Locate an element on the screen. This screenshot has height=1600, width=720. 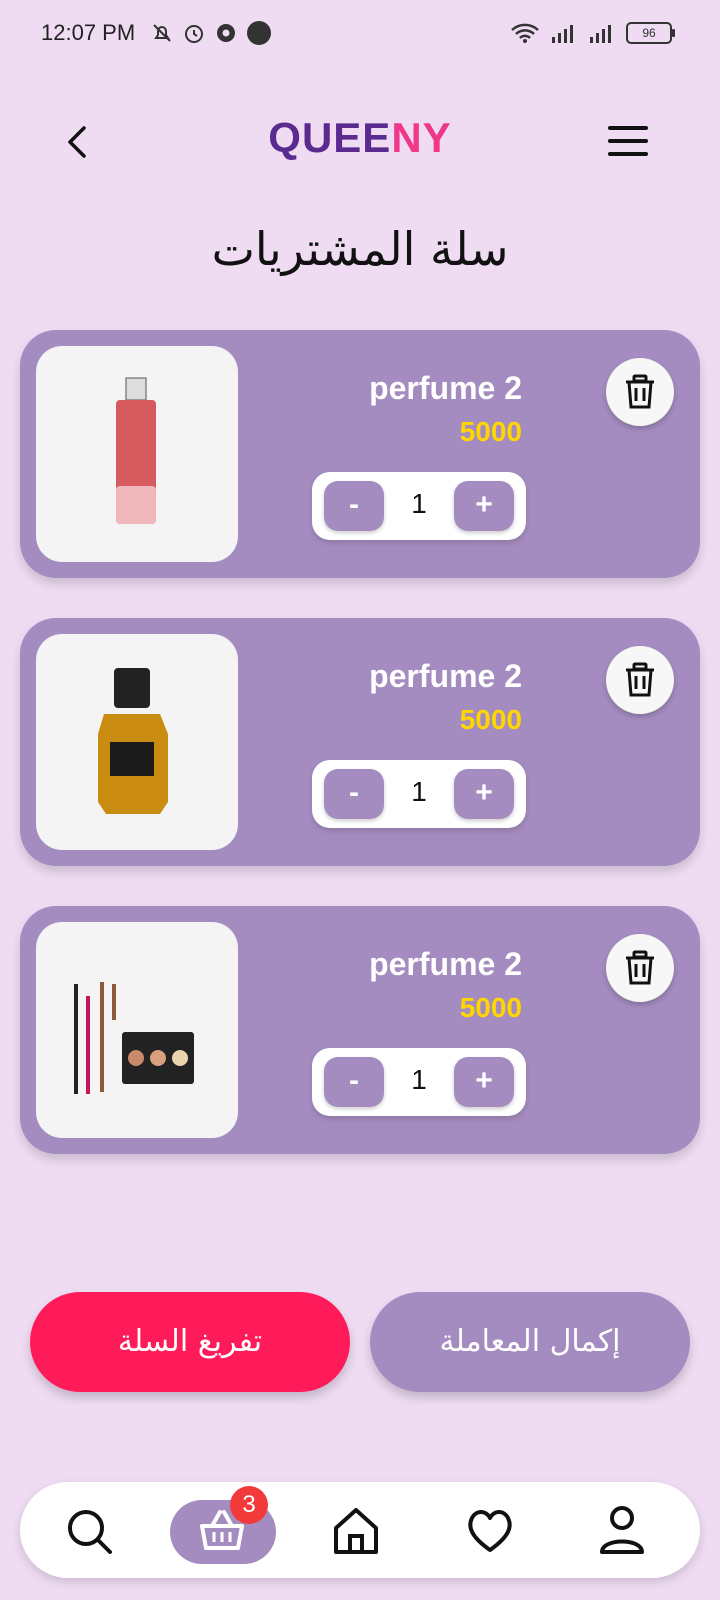
settings-icon is located at coordinates (226, 33).